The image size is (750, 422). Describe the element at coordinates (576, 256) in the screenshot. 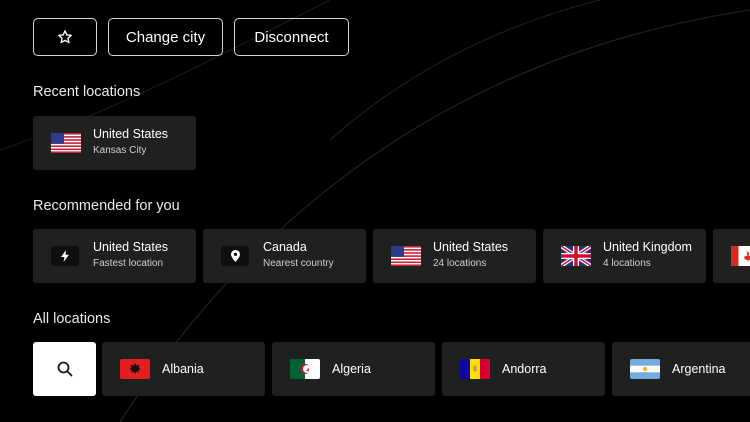

I see `uk-flag-icon` at that location.